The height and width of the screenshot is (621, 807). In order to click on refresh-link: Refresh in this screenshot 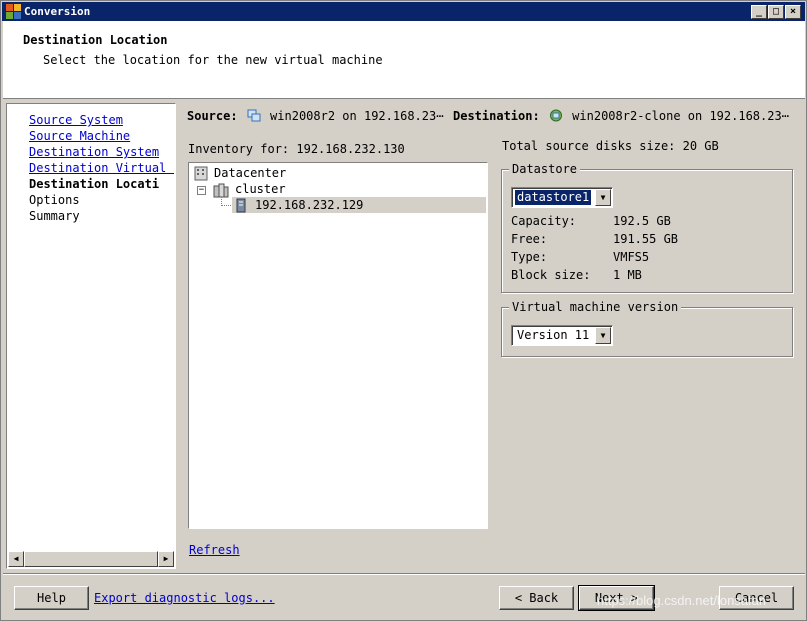, I will do `click(214, 550)`.